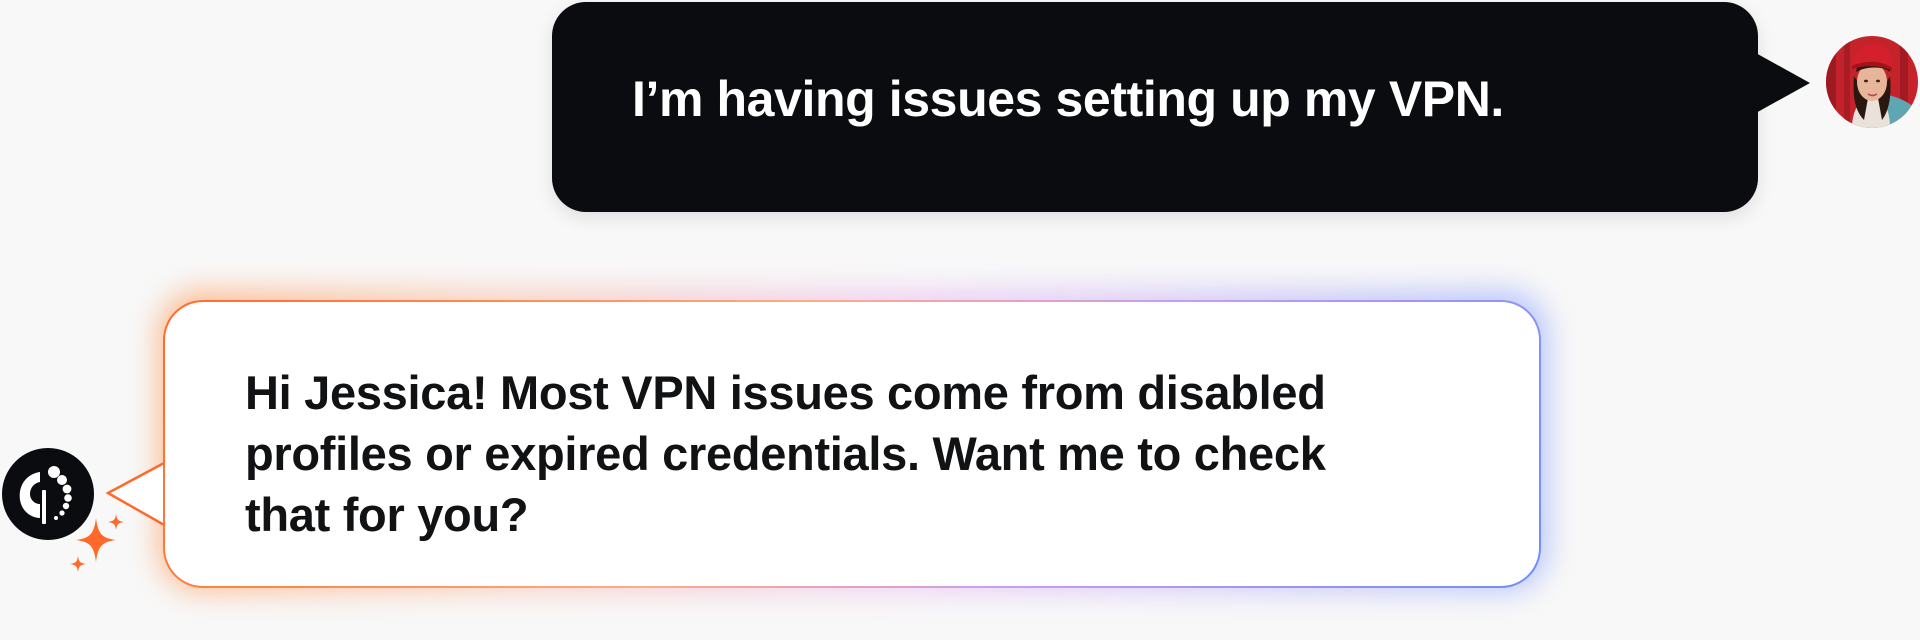  I want to click on user-avatar, so click(1872, 82).